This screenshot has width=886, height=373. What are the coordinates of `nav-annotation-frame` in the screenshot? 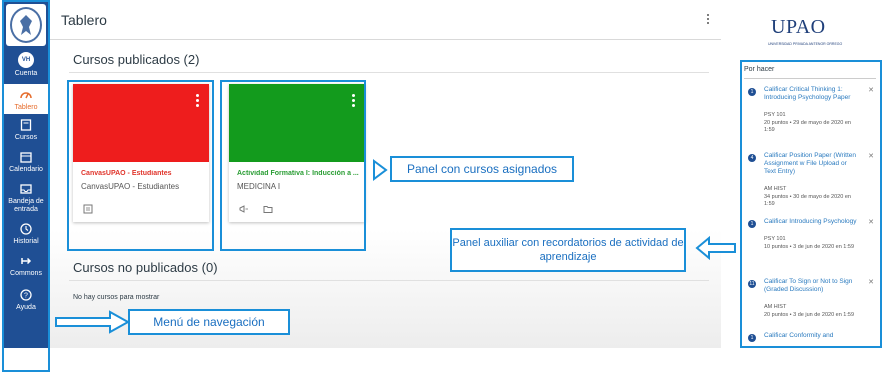 It's located at (26, 186).